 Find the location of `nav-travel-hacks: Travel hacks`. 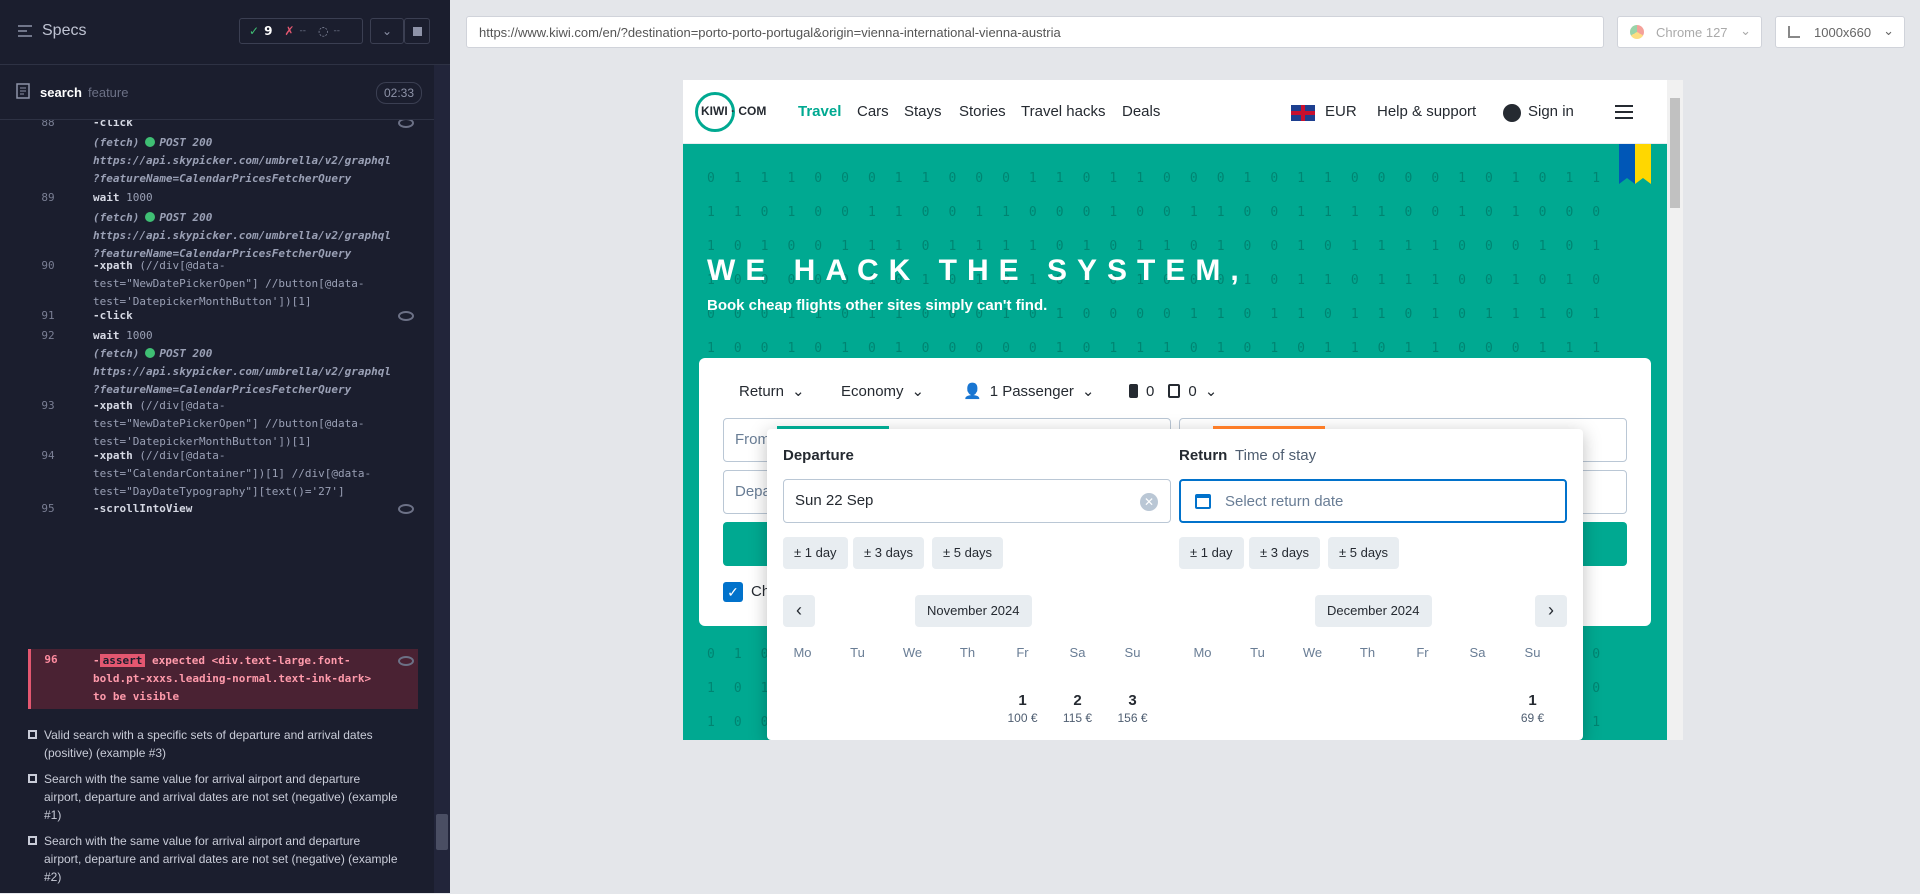

nav-travel-hacks: Travel hacks is located at coordinates (1063, 111).